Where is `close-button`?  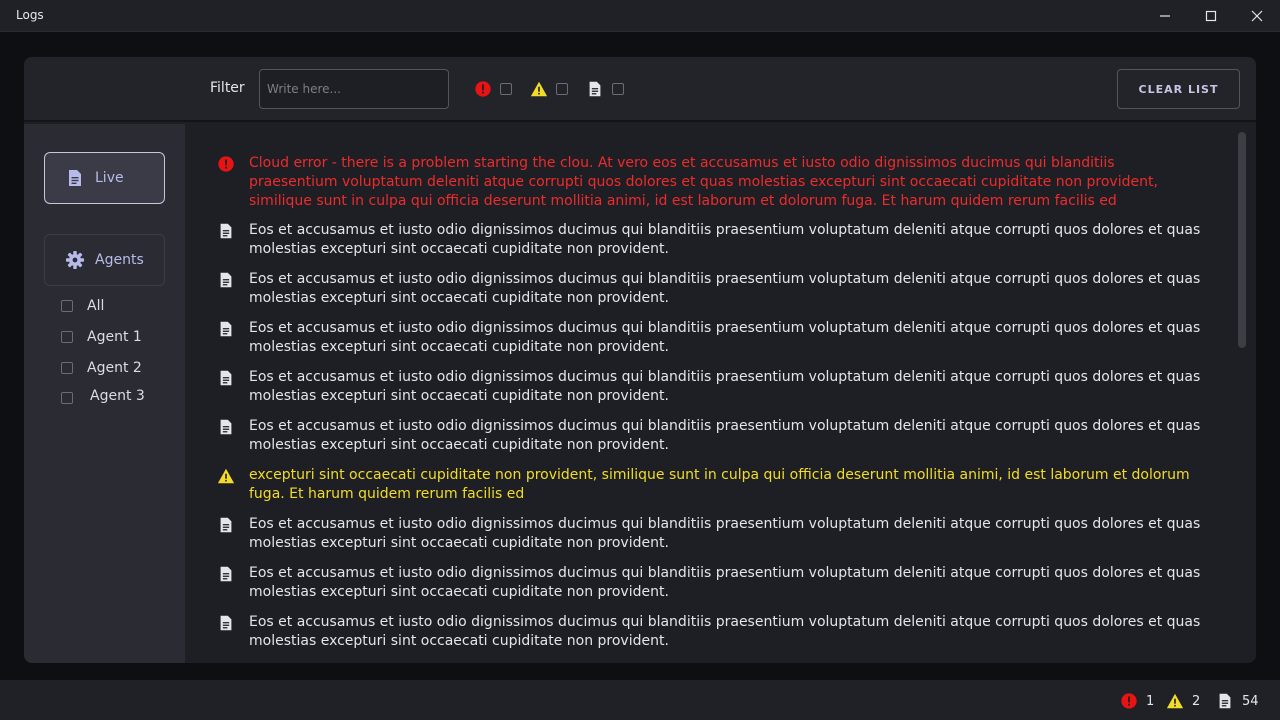 close-button is located at coordinates (1257, 16).